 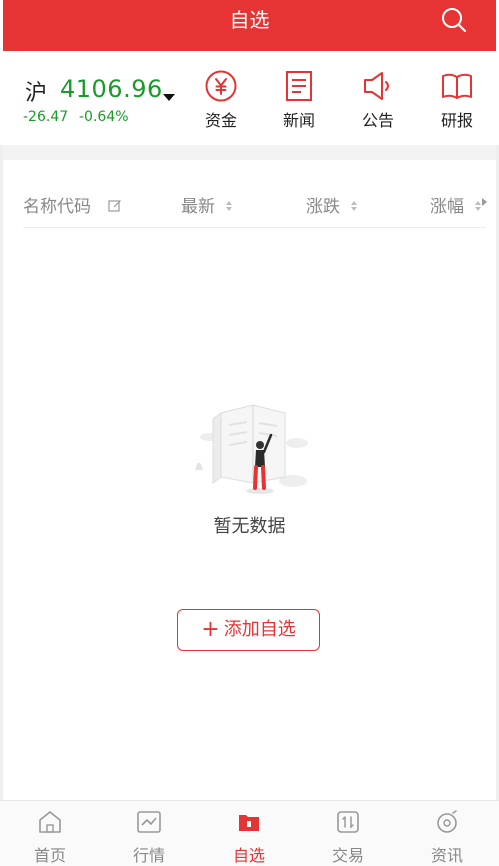 I want to click on shortcut-label: 研报, so click(x=456, y=120).